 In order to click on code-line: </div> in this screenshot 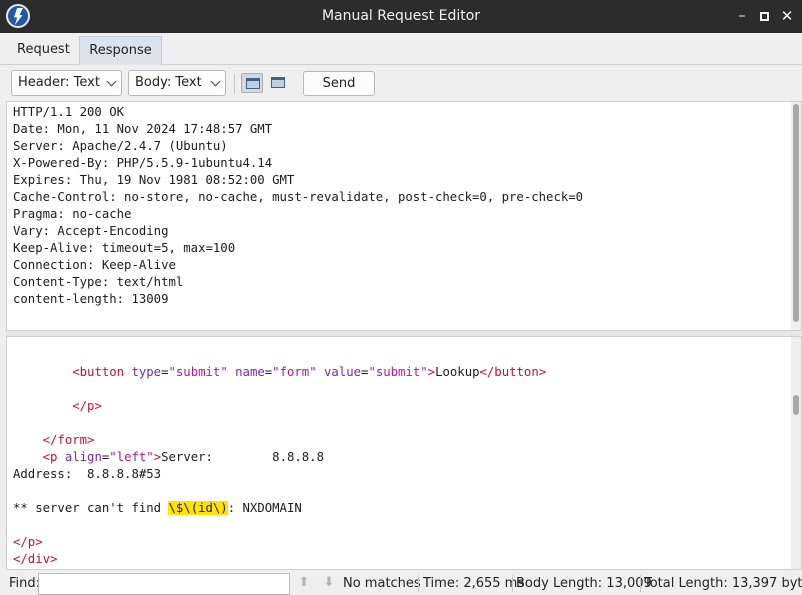, I will do `click(35, 559)`.